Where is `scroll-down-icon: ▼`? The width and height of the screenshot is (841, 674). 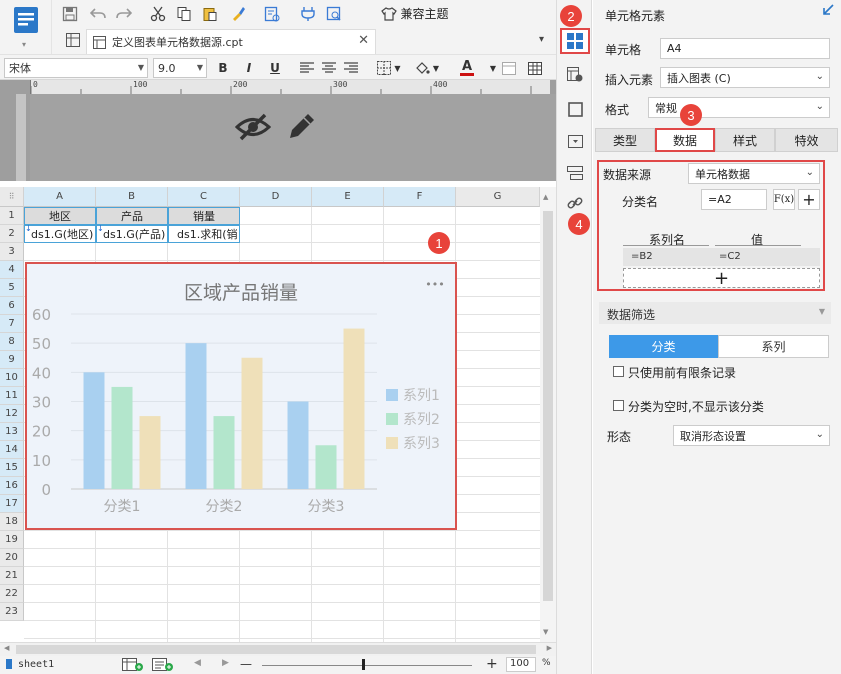
scroll-down-icon: ▼ is located at coordinates (545, 632).